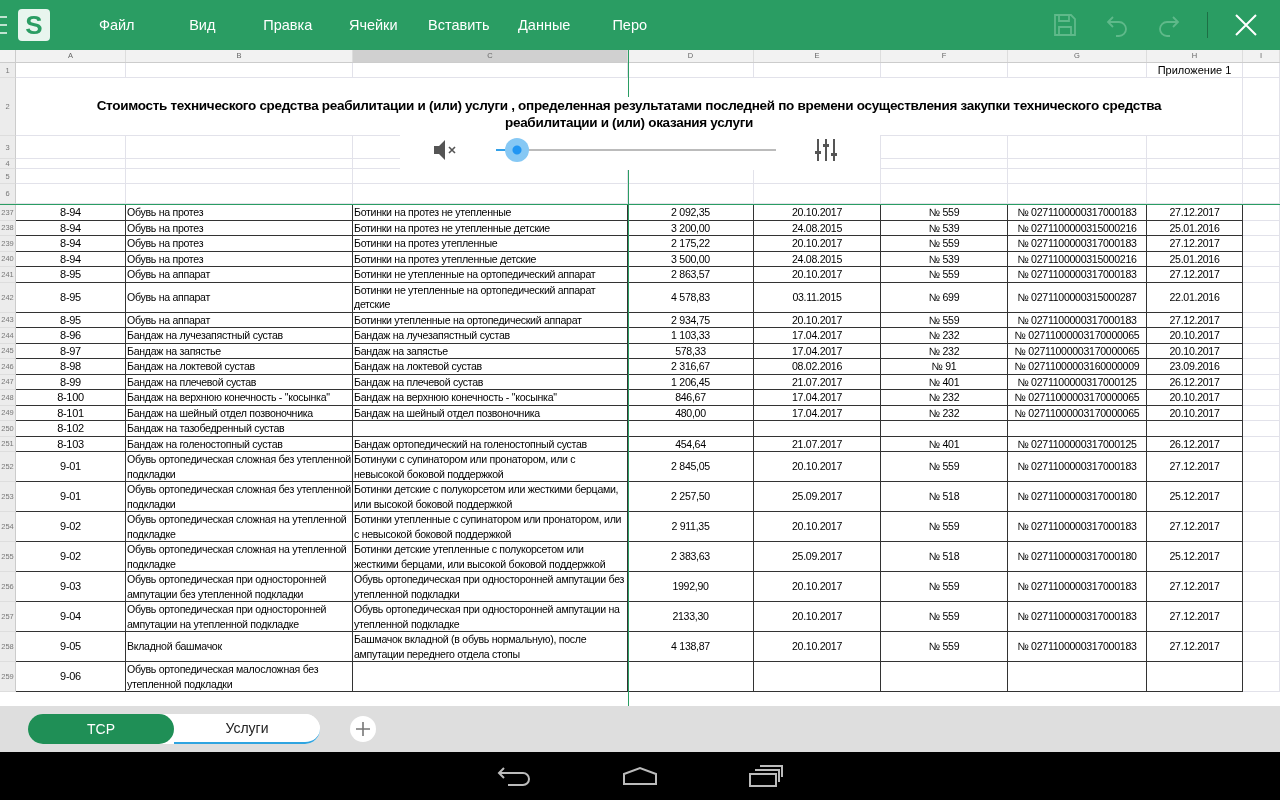 This screenshot has height=800, width=1280. What do you see at coordinates (490, 320) in the screenshot?
I see `table-cell: Ботинки утепленные на ортопедический аппарат` at bounding box center [490, 320].